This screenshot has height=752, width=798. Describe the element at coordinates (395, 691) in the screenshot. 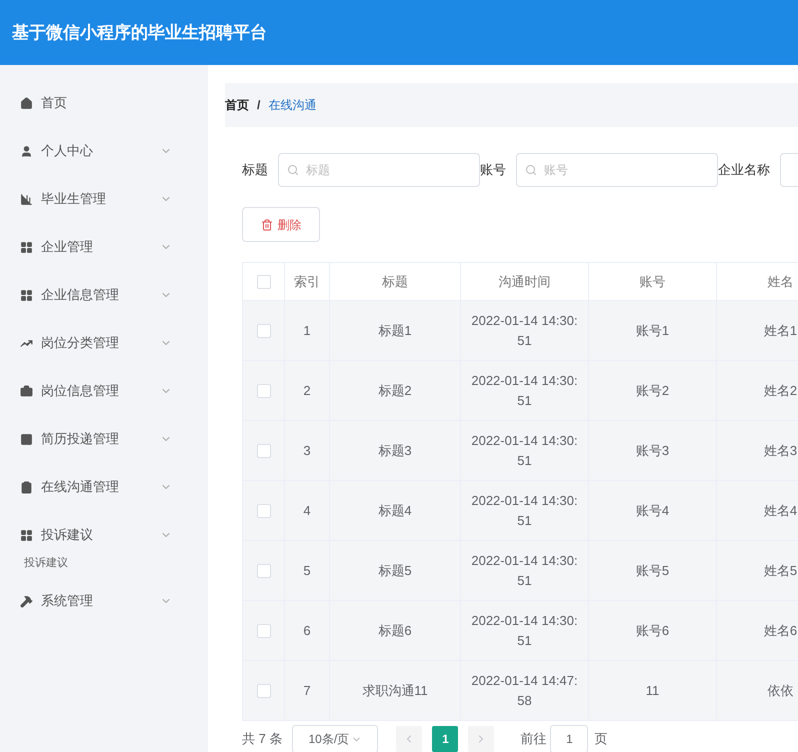

I see `table-cell-text: 求职沟通11` at that location.